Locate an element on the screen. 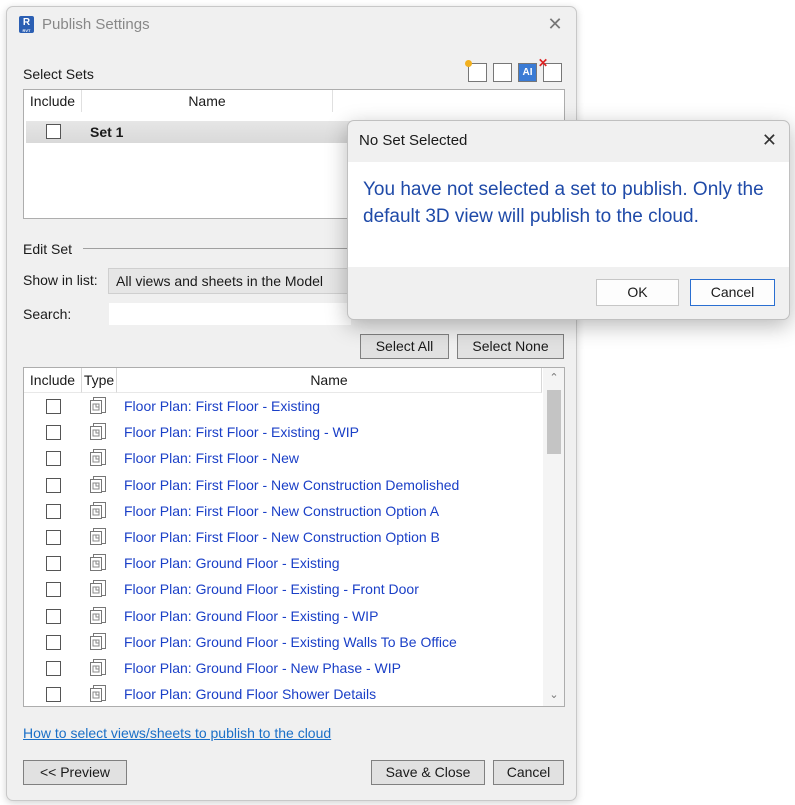 This screenshot has width=795, height=805. list-item: Floor Plan: First Floor - New is located at coordinates (282, 459).